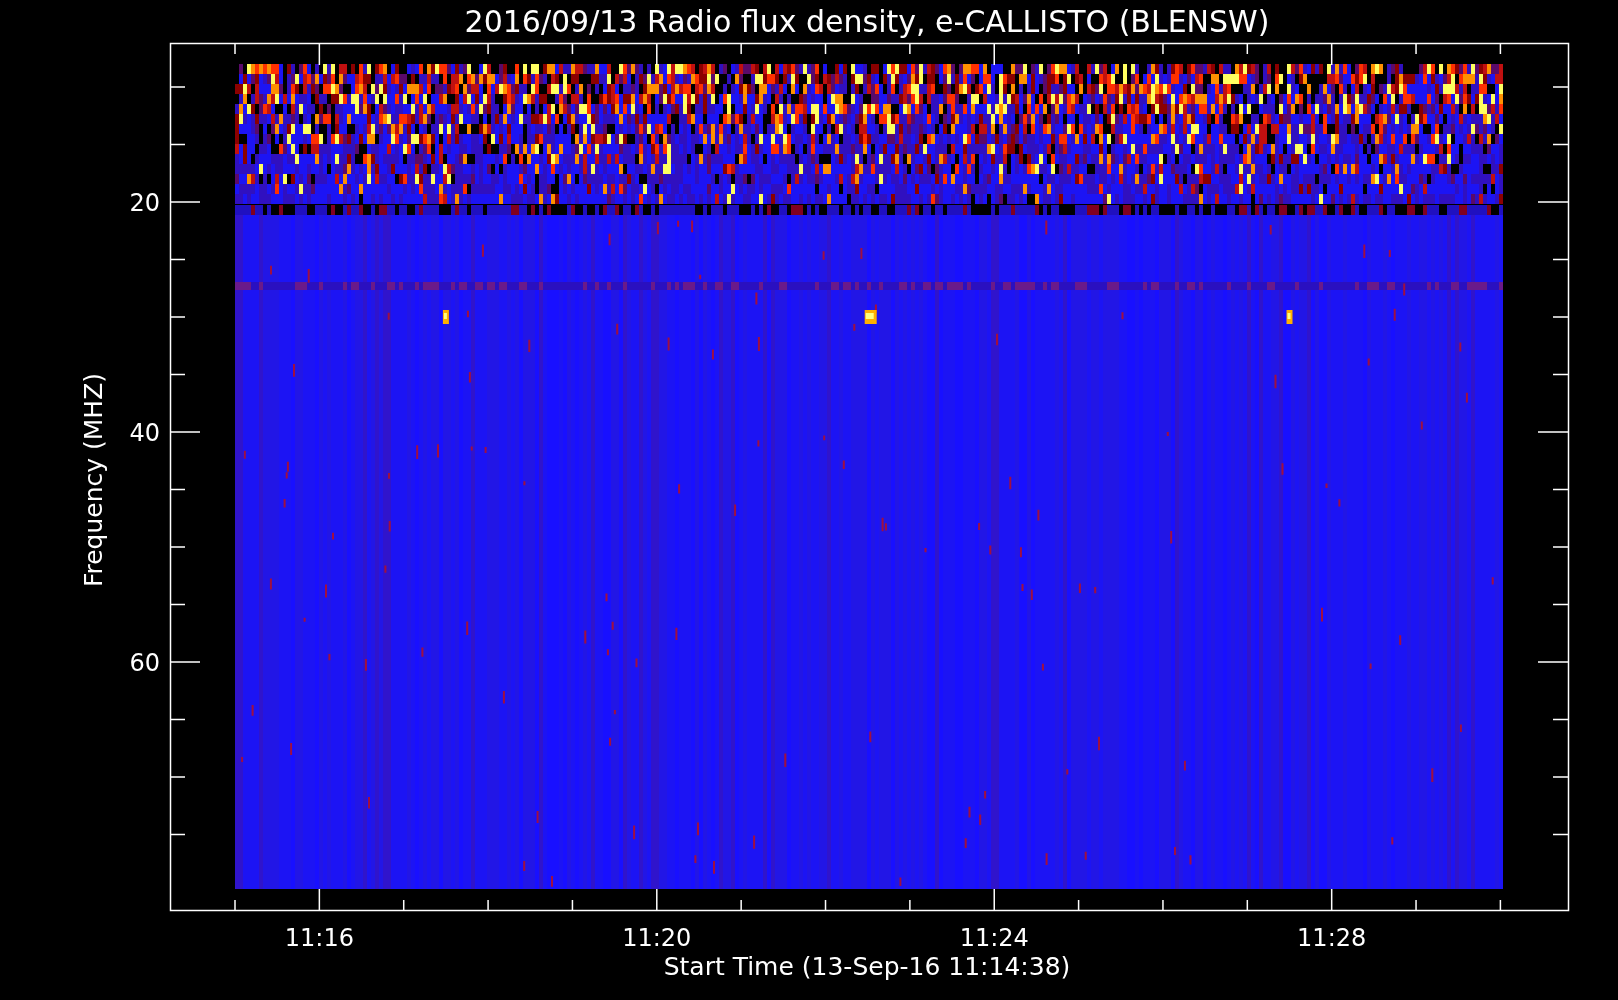 Image resolution: width=1618 pixels, height=1000 pixels. I want to click on tick-label: 60, so click(144, 663).